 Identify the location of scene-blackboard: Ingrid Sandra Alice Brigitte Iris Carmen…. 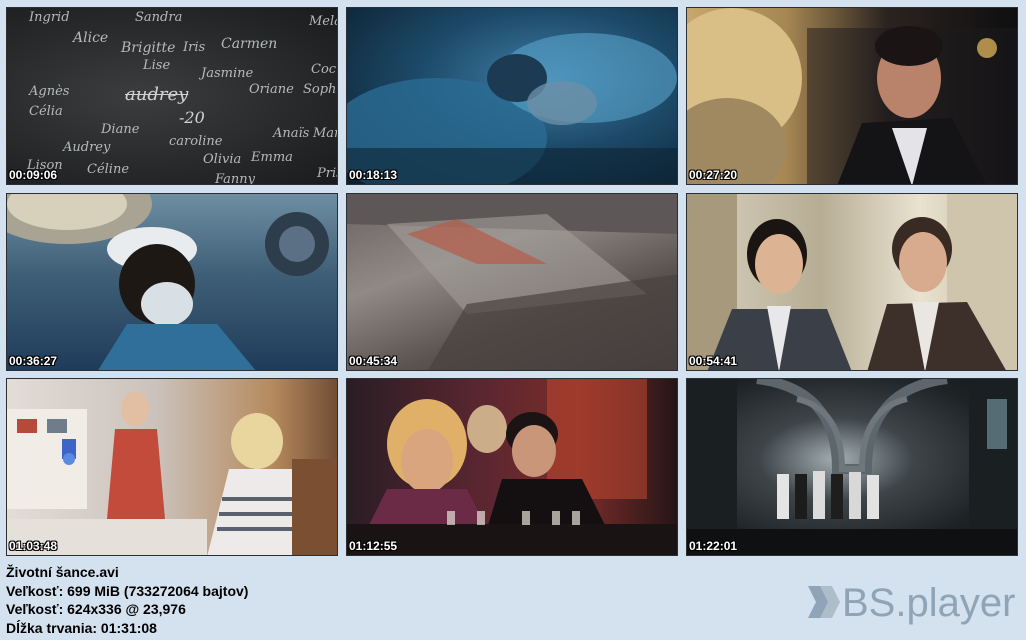
(172, 96).